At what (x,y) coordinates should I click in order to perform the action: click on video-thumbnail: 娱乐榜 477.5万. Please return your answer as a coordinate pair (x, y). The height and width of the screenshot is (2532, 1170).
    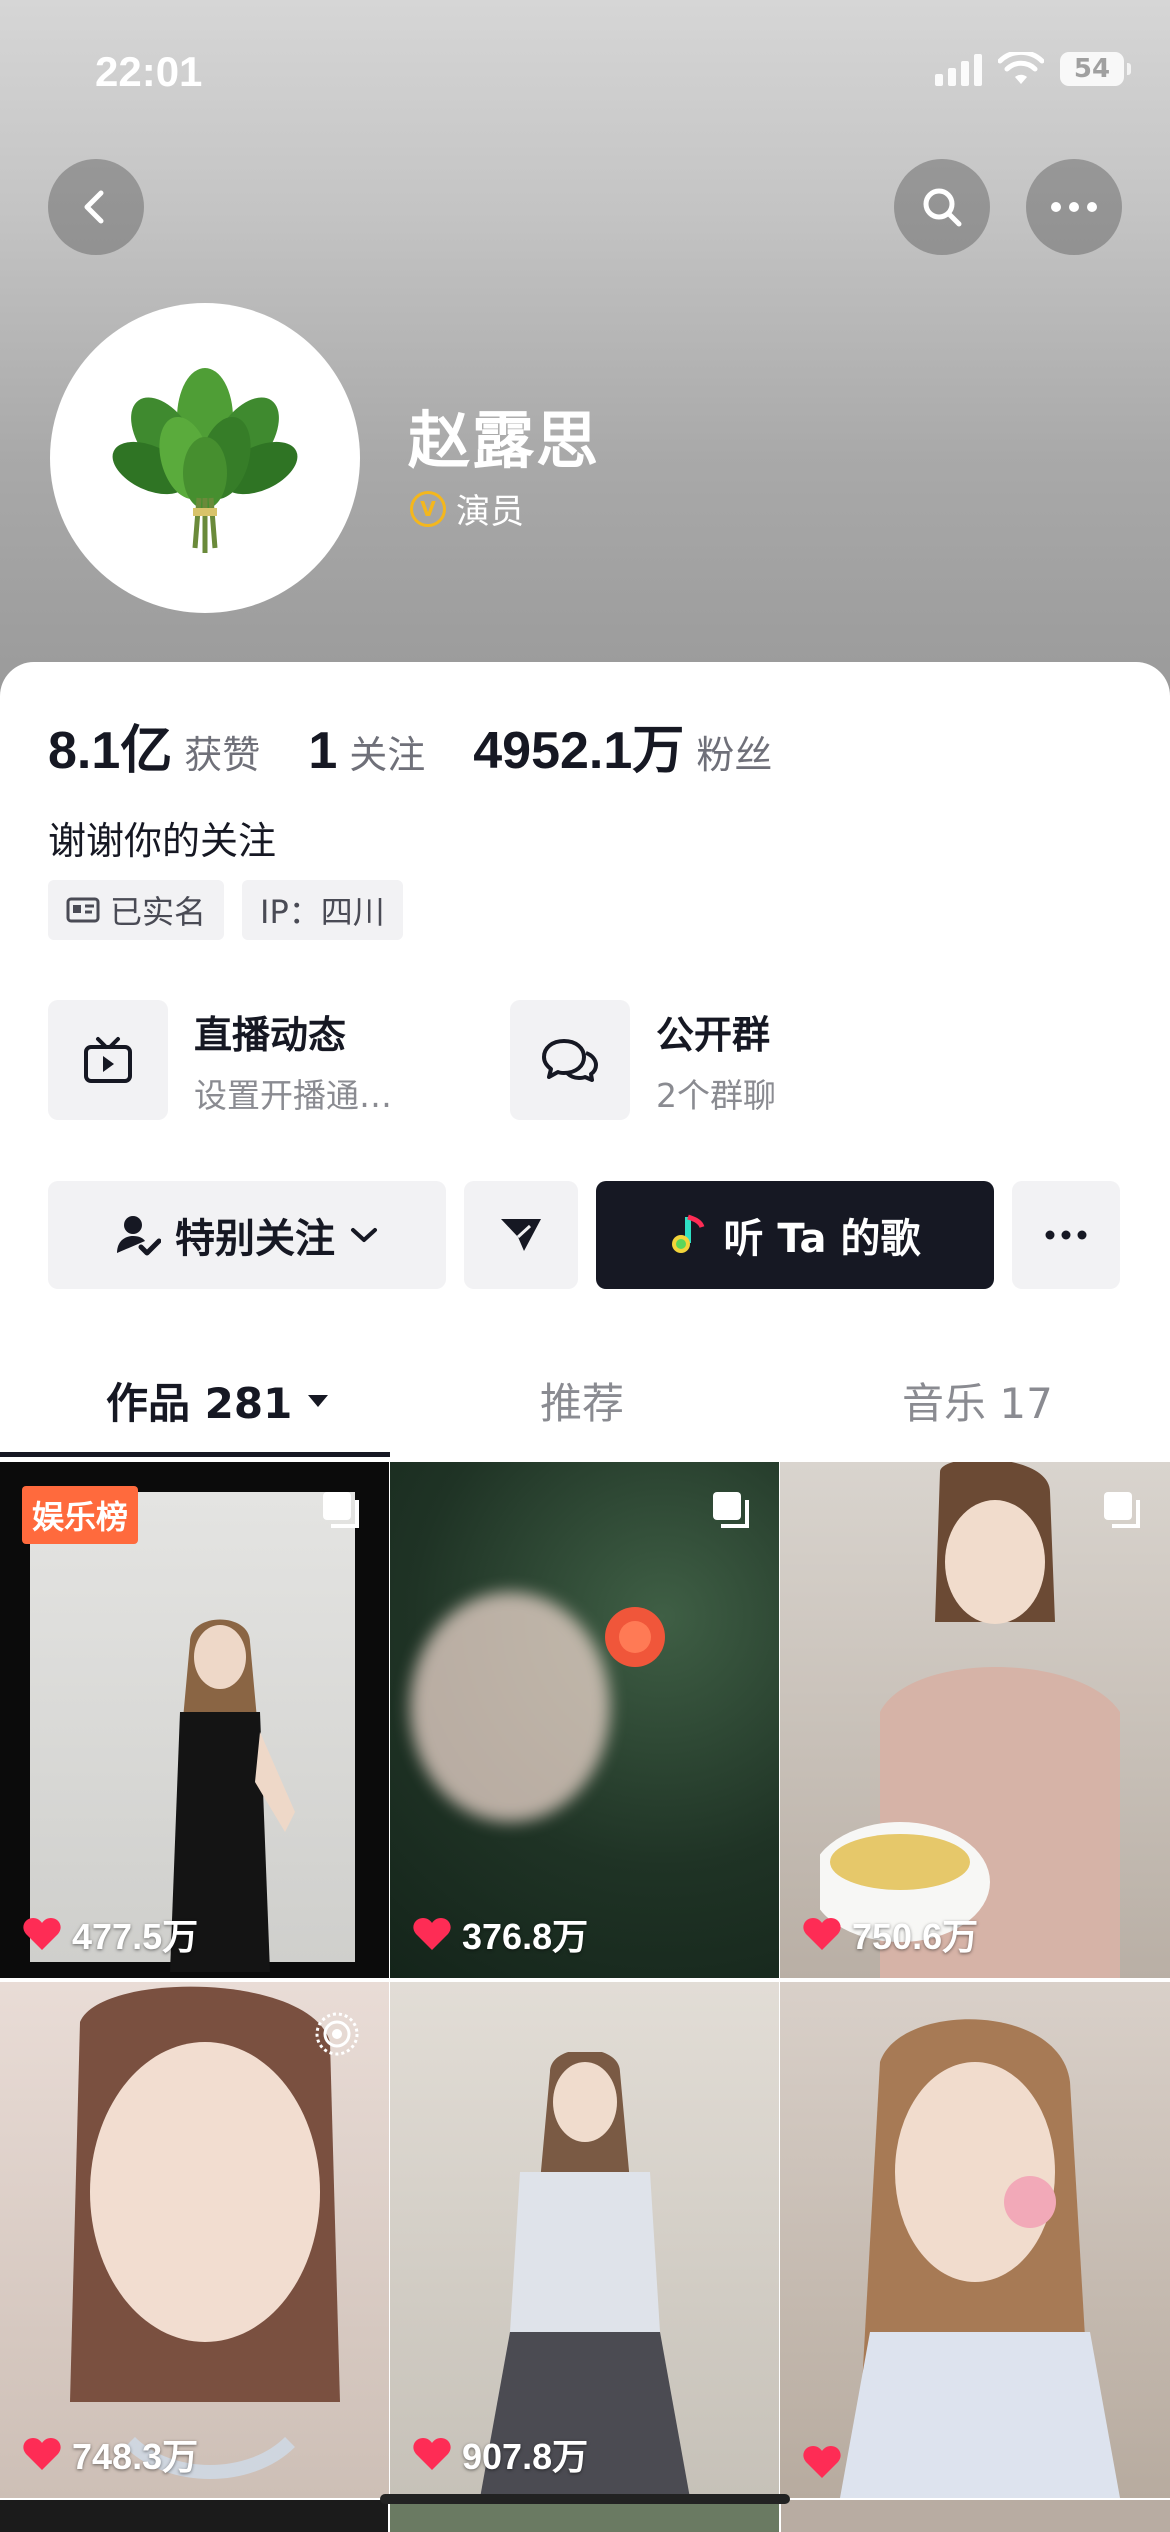
    Looking at the image, I should click on (194, 1720).